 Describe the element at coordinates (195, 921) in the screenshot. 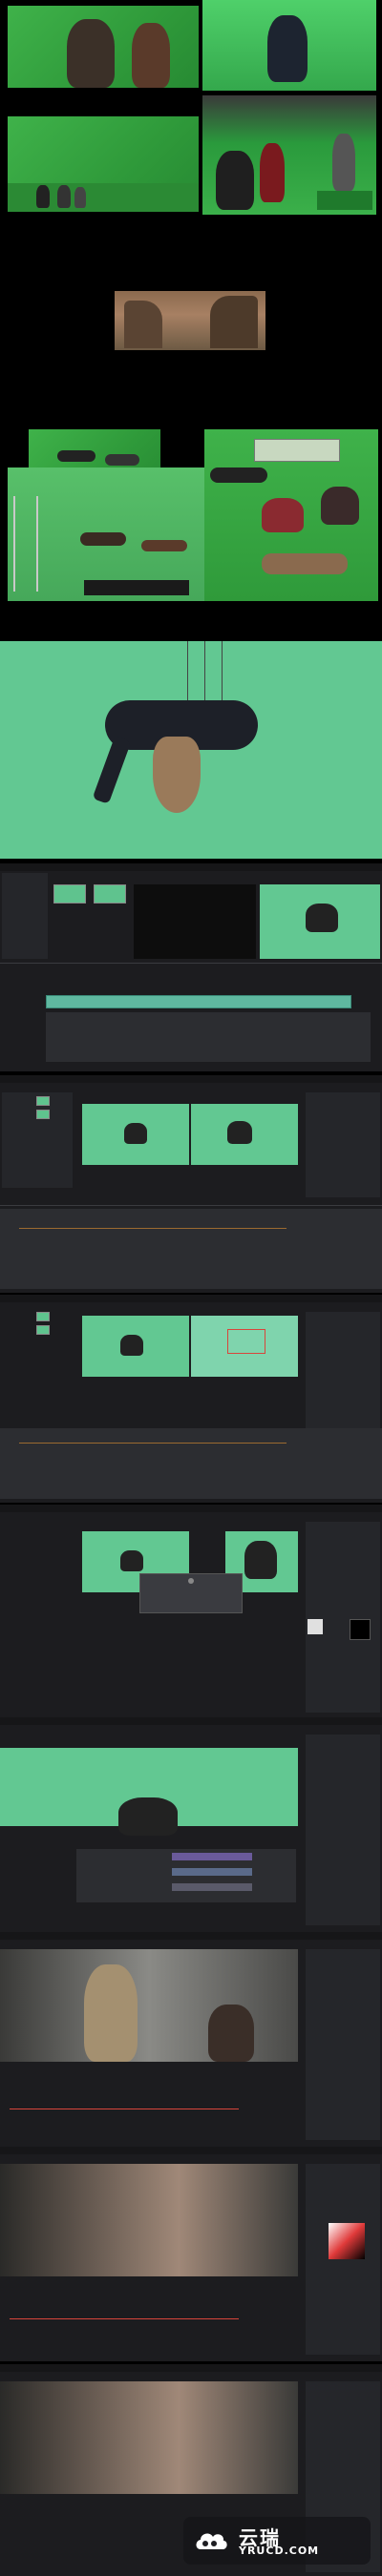

I see `source-viewer` at that location.